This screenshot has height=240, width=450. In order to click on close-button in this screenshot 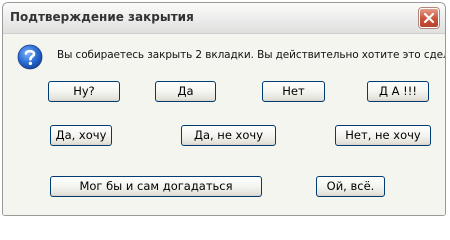, I will do `click(429, 18)`.